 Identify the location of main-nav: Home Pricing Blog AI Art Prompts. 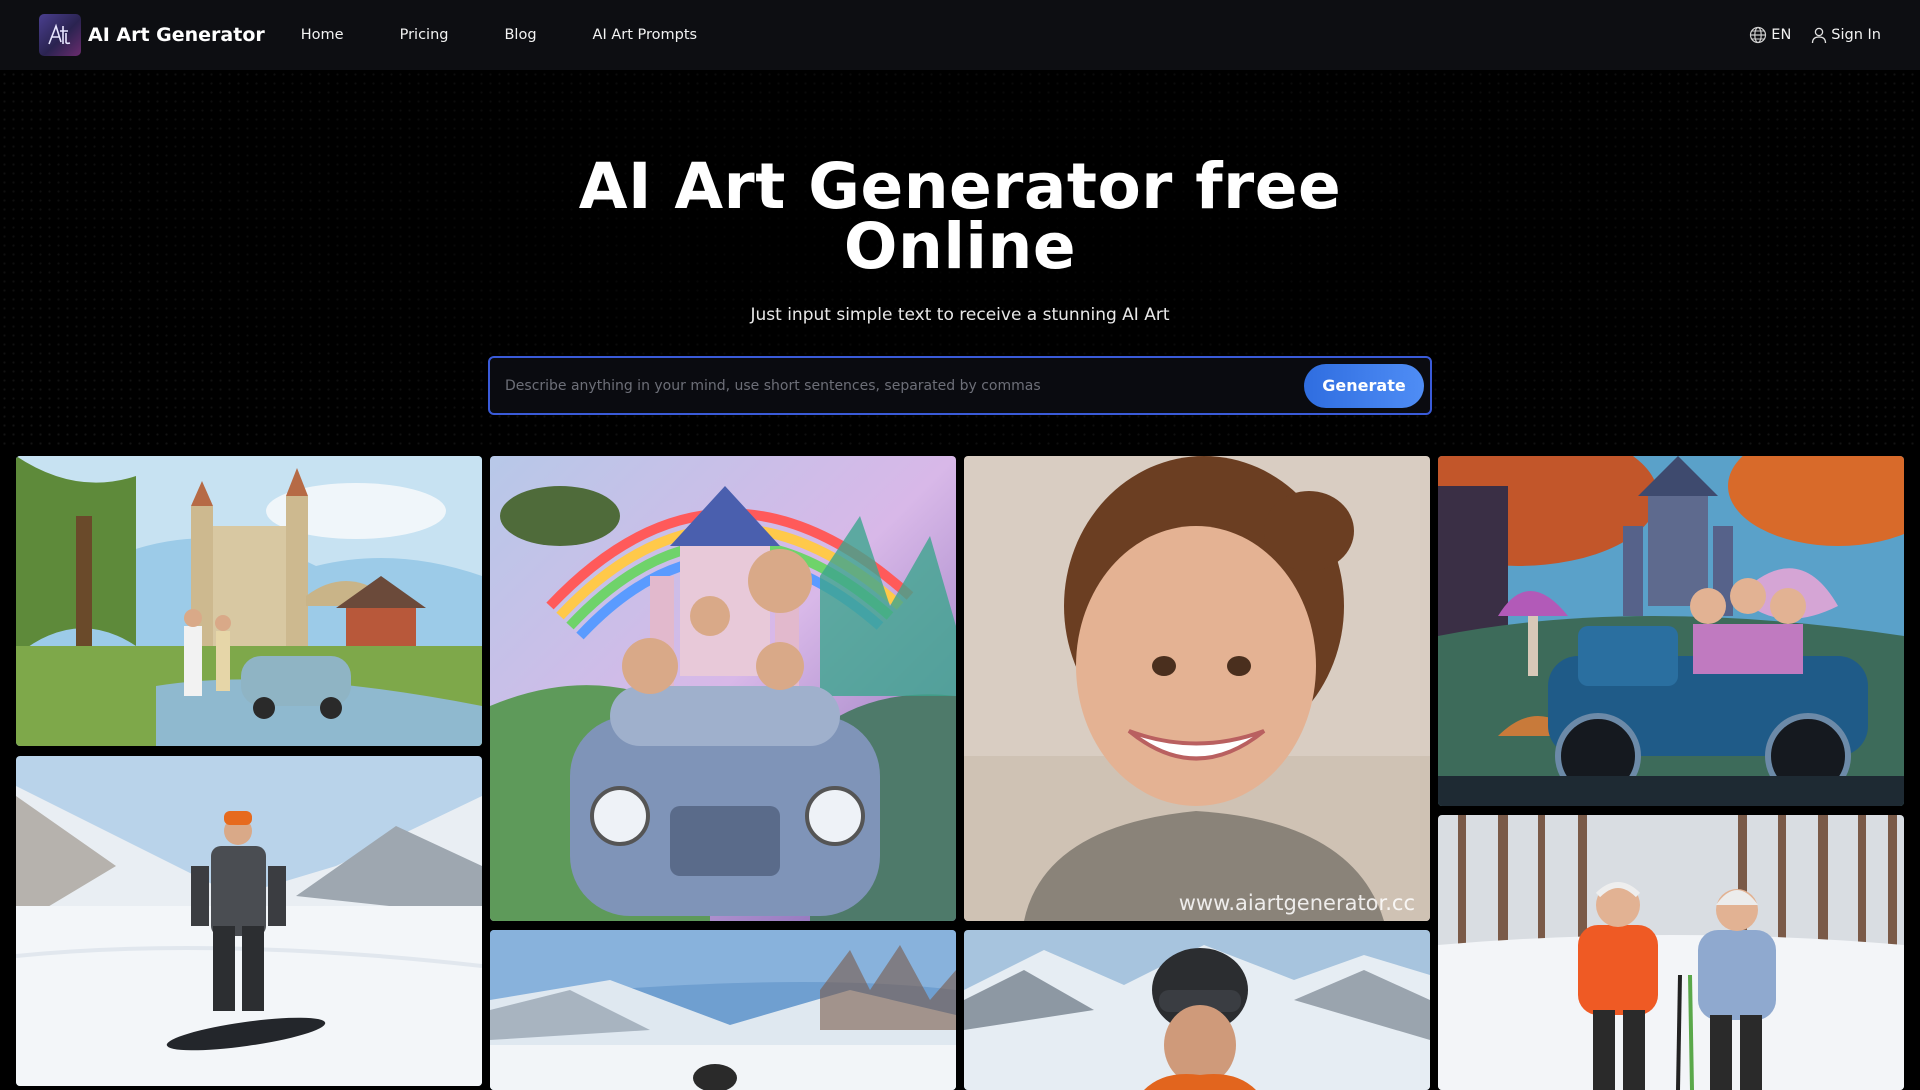
(527, 35).